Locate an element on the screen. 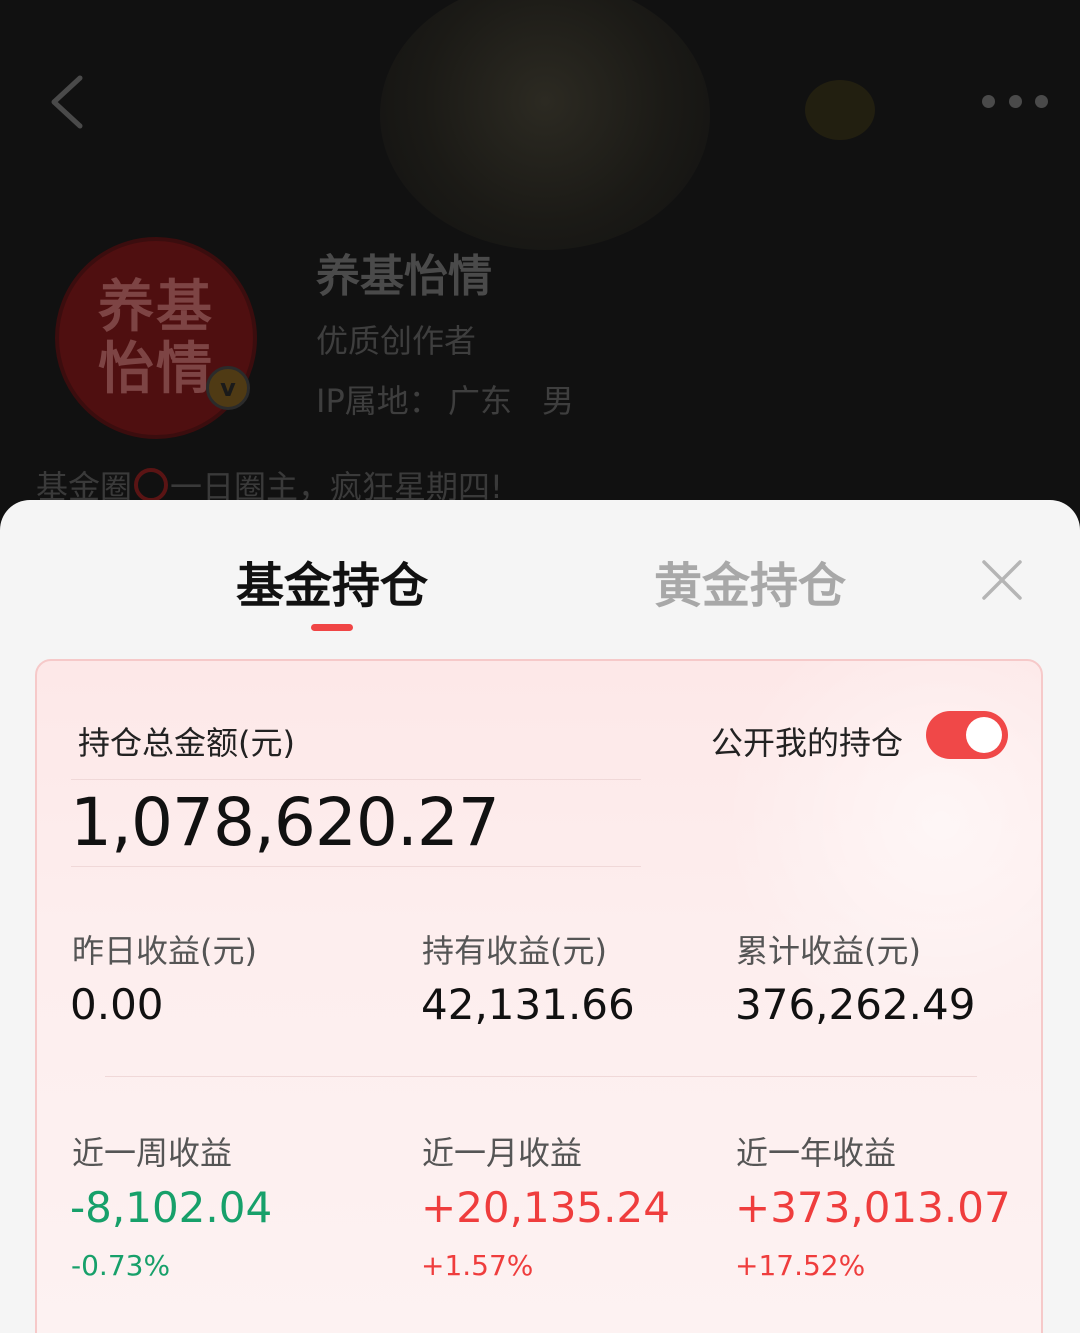 The image size is (1080, 1333). profile-name: 养基怡情 is located at coordinates (404, 276).